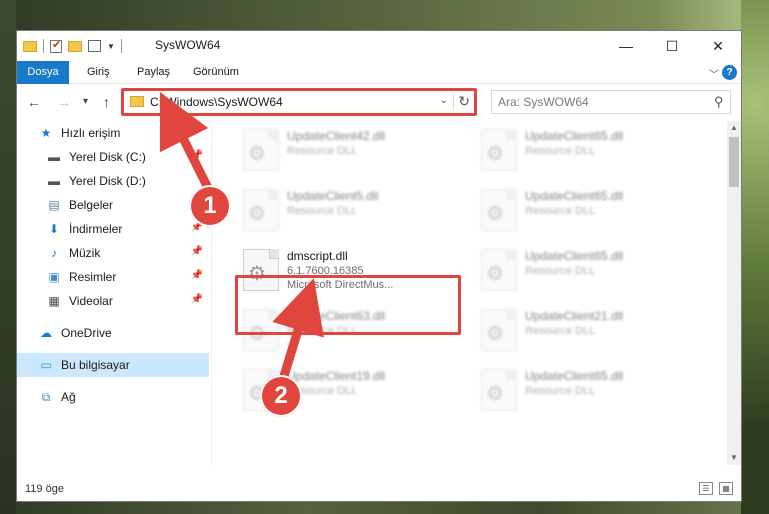 This screenshot has width=769, height=514. Describe the element at coordinates (46, 365) in the screenshot. I see `computer-icon: ▭` at that location.